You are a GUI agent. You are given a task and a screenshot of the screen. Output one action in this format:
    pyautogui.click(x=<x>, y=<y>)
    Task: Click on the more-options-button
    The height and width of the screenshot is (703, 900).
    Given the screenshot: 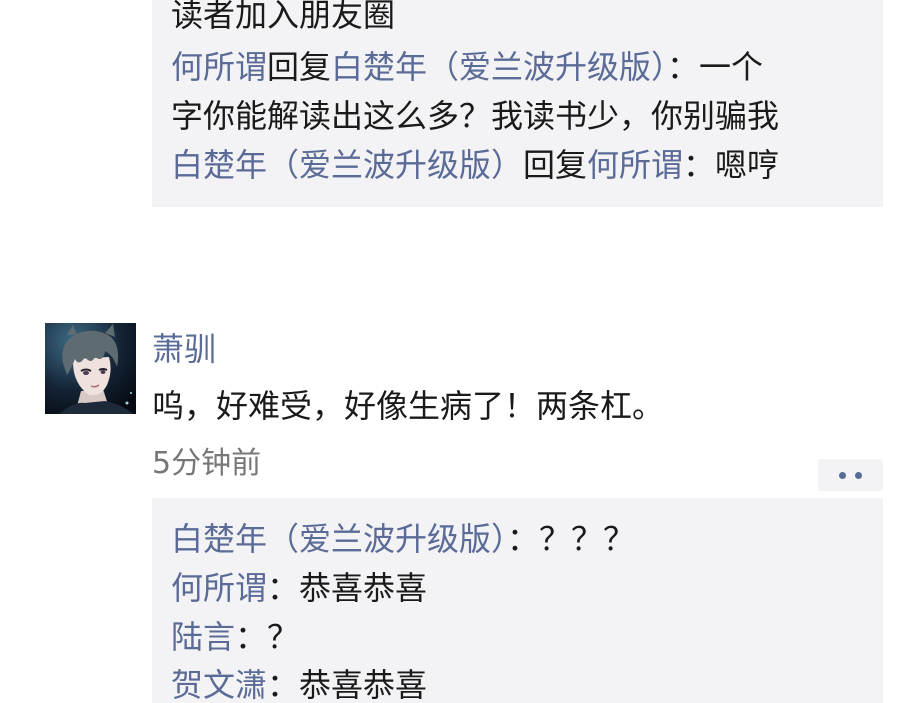 What is the action you would take?
    pyautogui.click(x=850, y=475)
    